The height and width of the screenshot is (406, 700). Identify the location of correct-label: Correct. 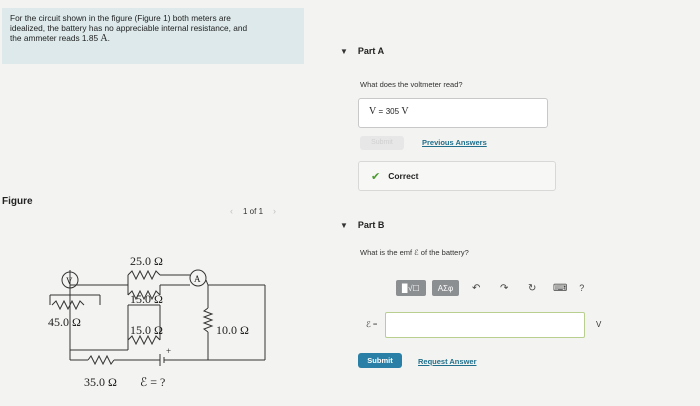
(403, 176).